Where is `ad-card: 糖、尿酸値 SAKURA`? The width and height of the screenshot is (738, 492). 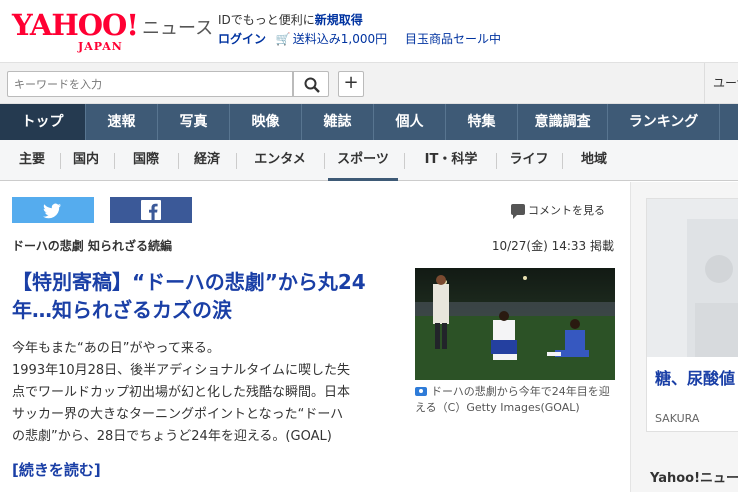
ad-card: 糖、尿酸値 SAKURA is located at coordinates (692, 315).